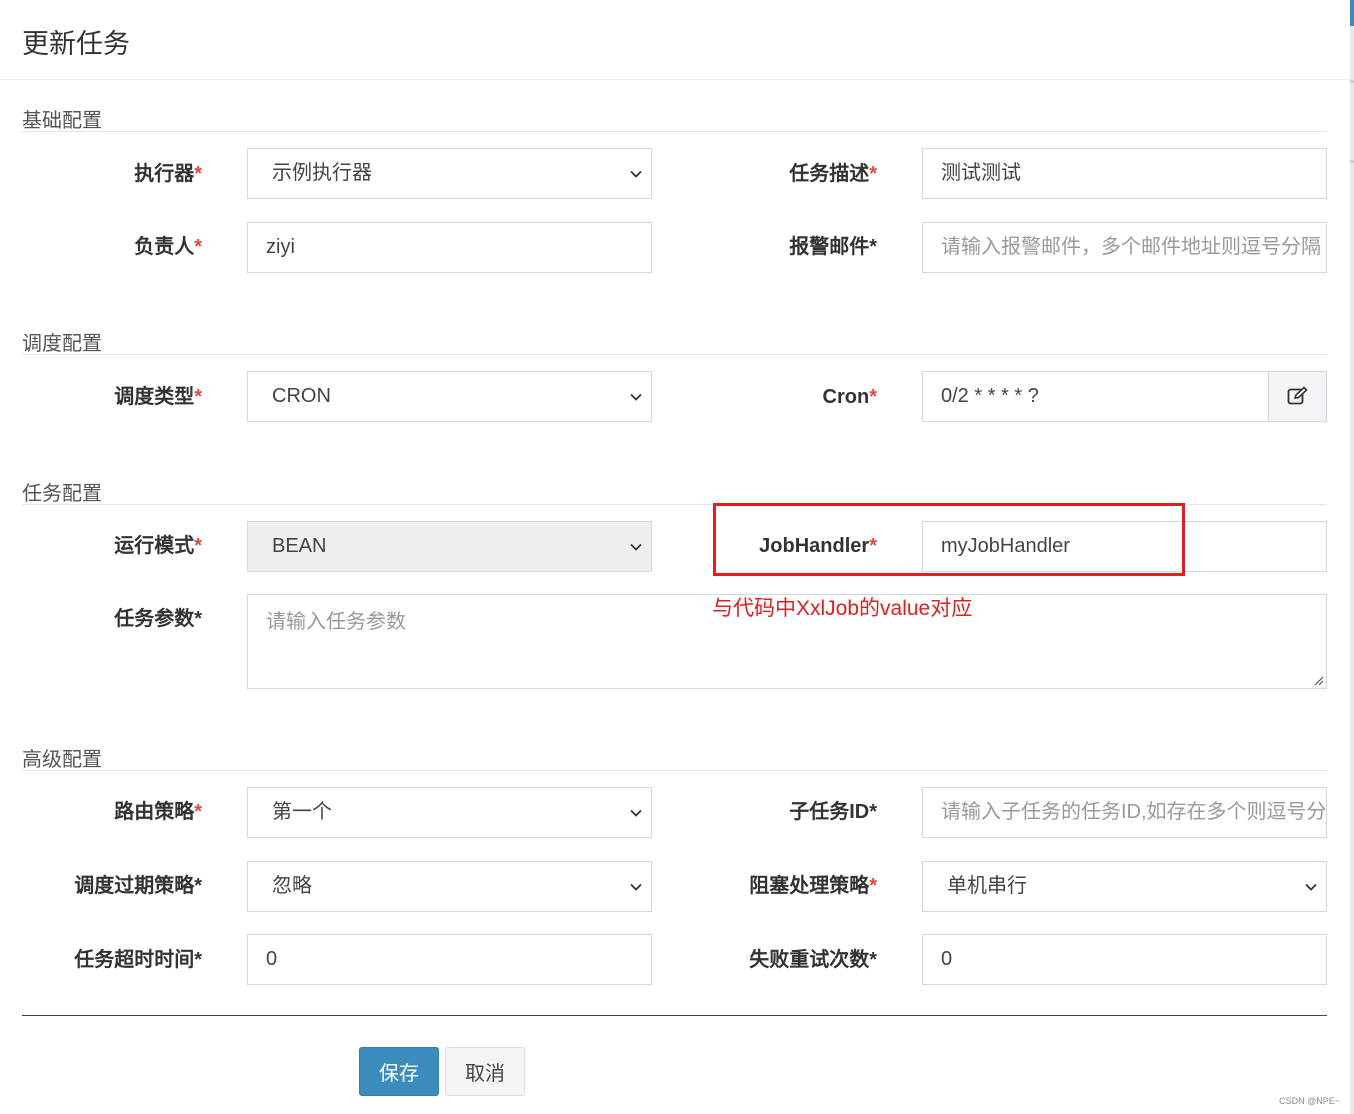  What do you see at coordinates (675, 79) in the screenshot?
I see `header-divider` at bounding box center [675, 79].